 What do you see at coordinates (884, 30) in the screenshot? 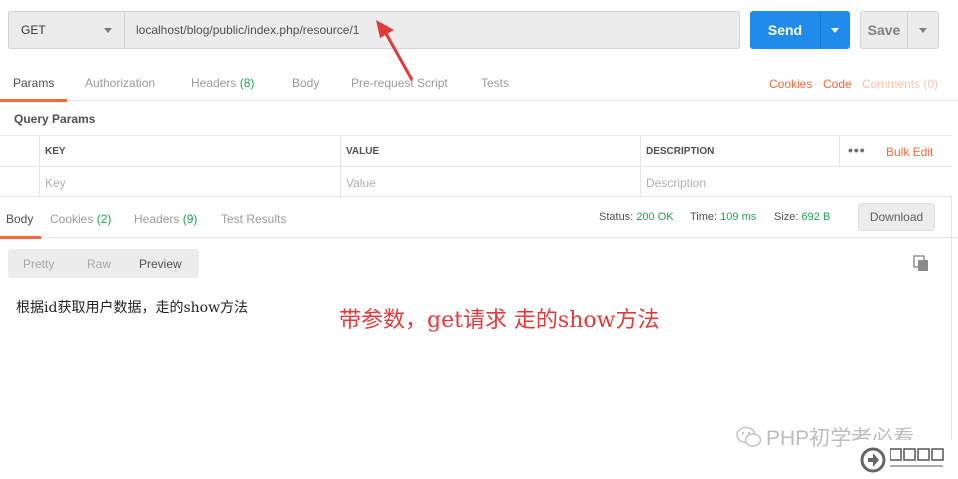
I see `save-button: Save` at bounding box center [884, 30].